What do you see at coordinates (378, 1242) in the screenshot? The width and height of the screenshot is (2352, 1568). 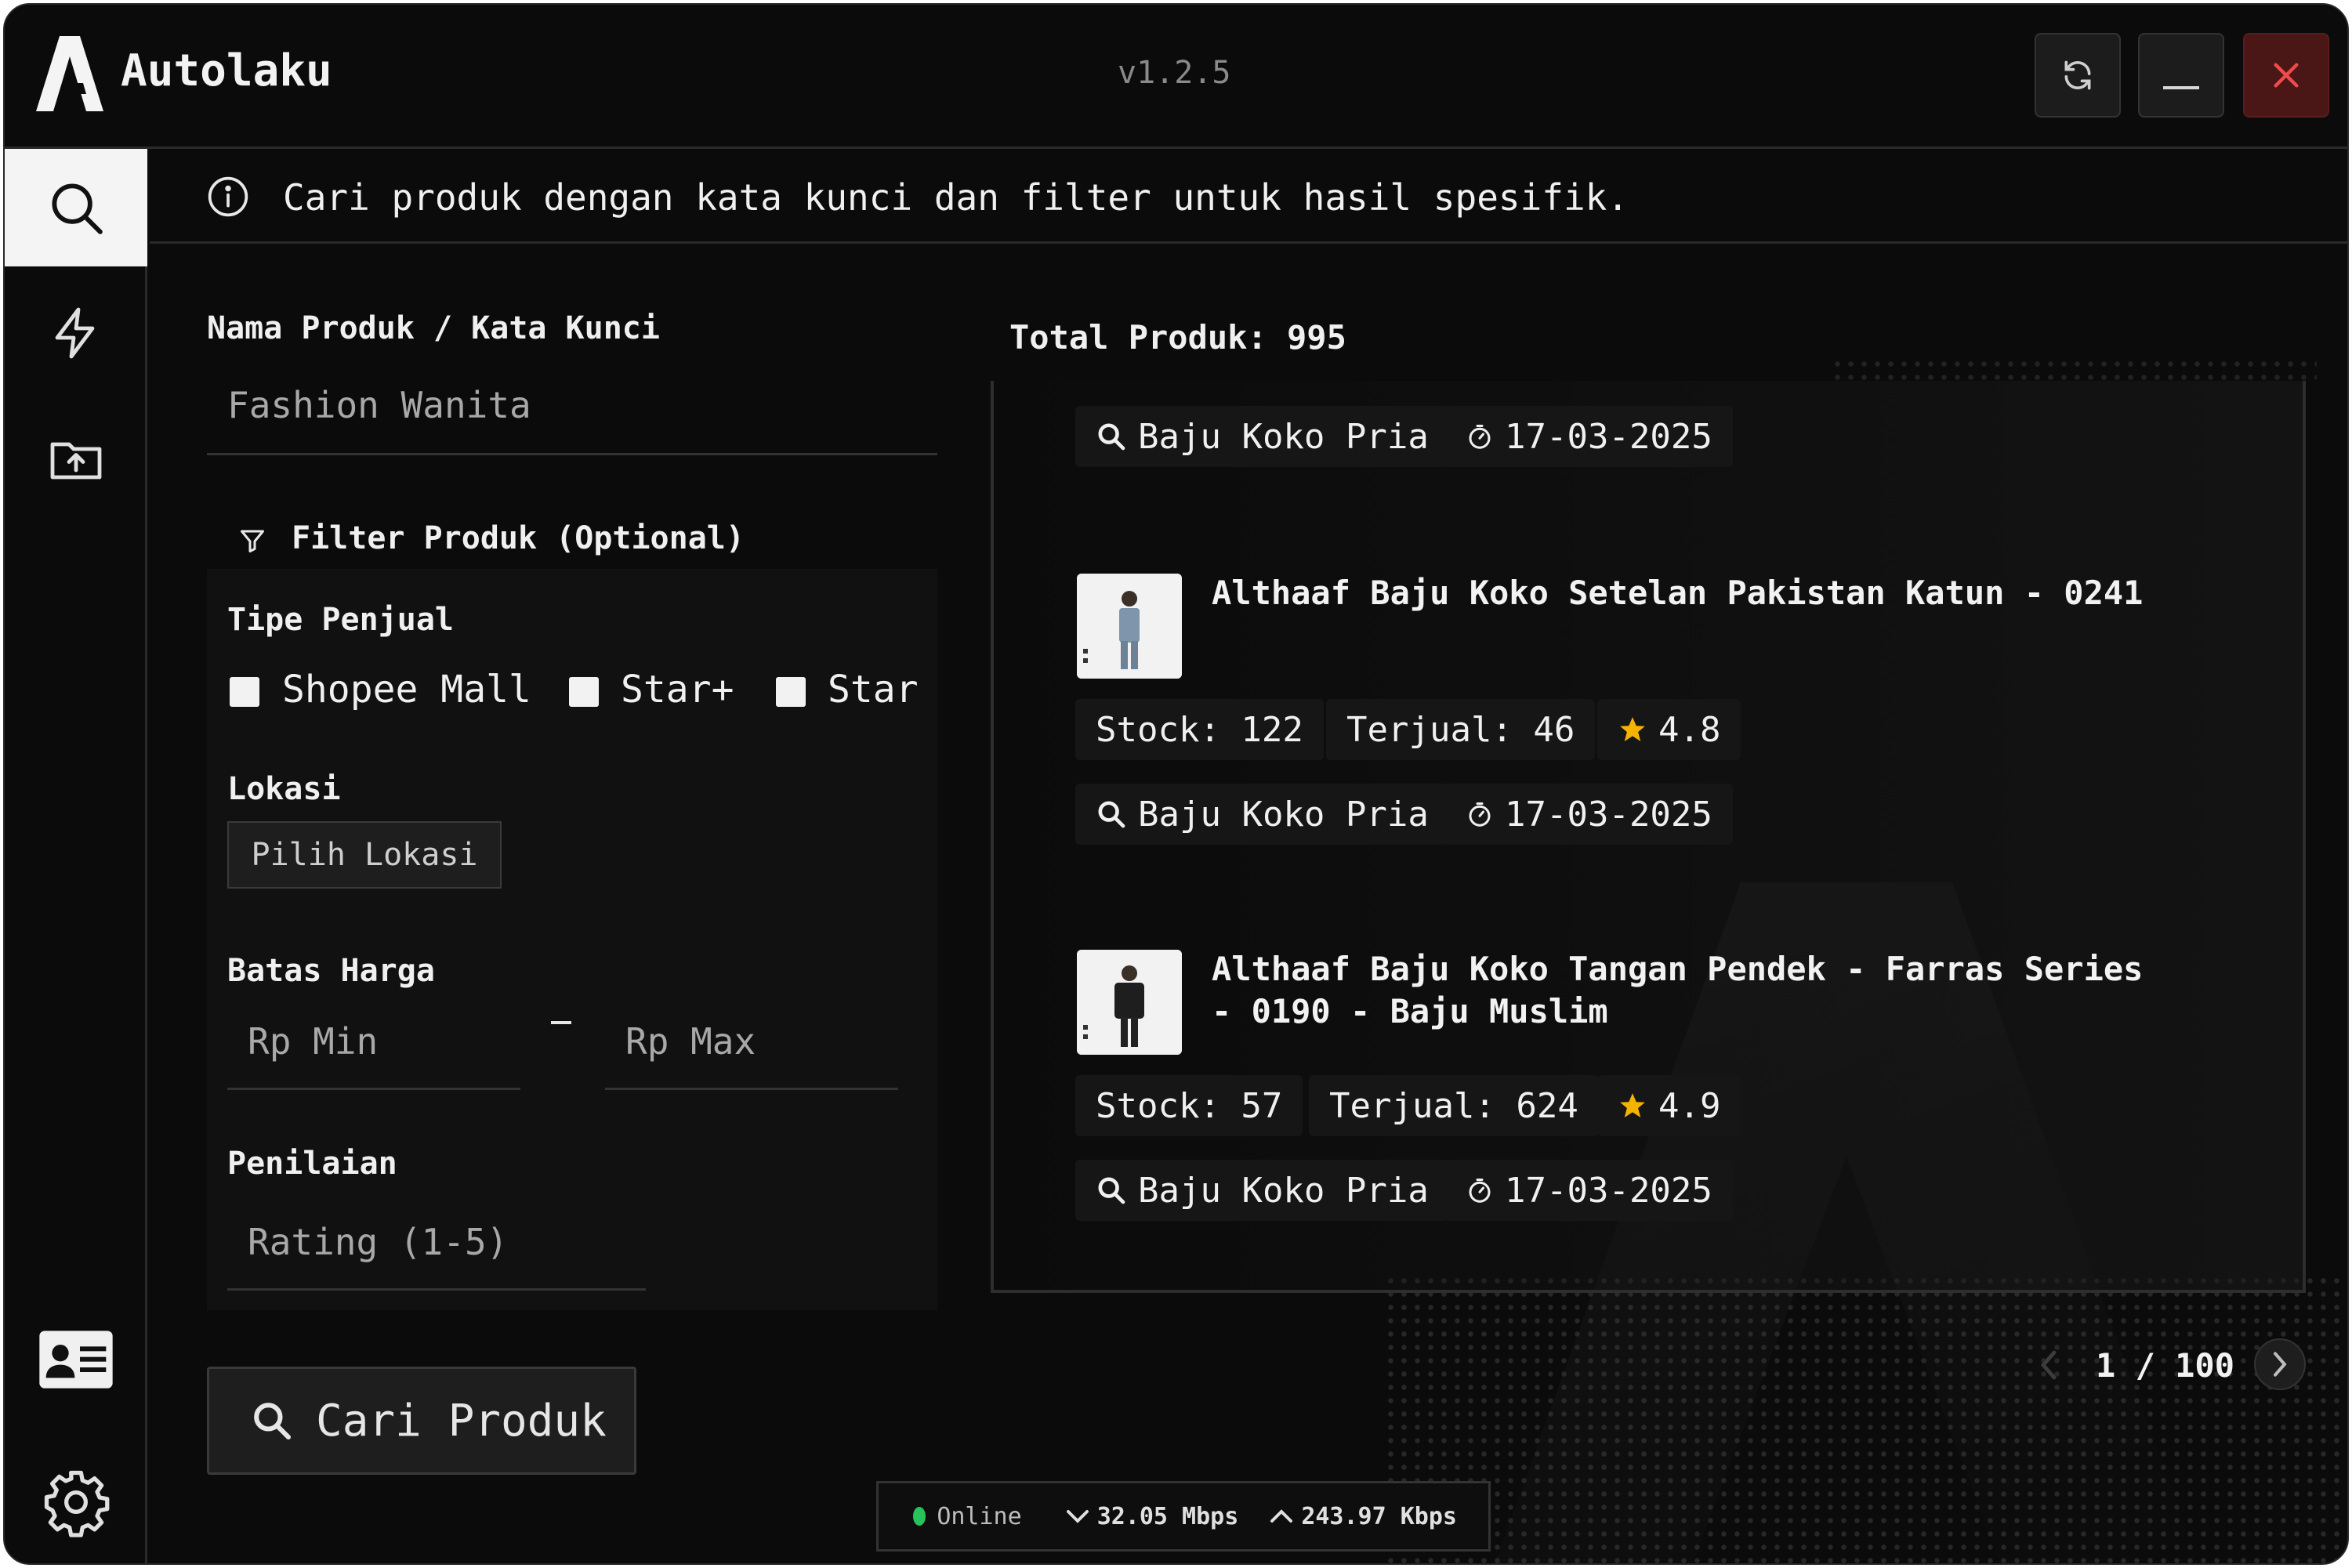 I see `rating-input: Rating (1-5)` at bounding box center [378, 1242].